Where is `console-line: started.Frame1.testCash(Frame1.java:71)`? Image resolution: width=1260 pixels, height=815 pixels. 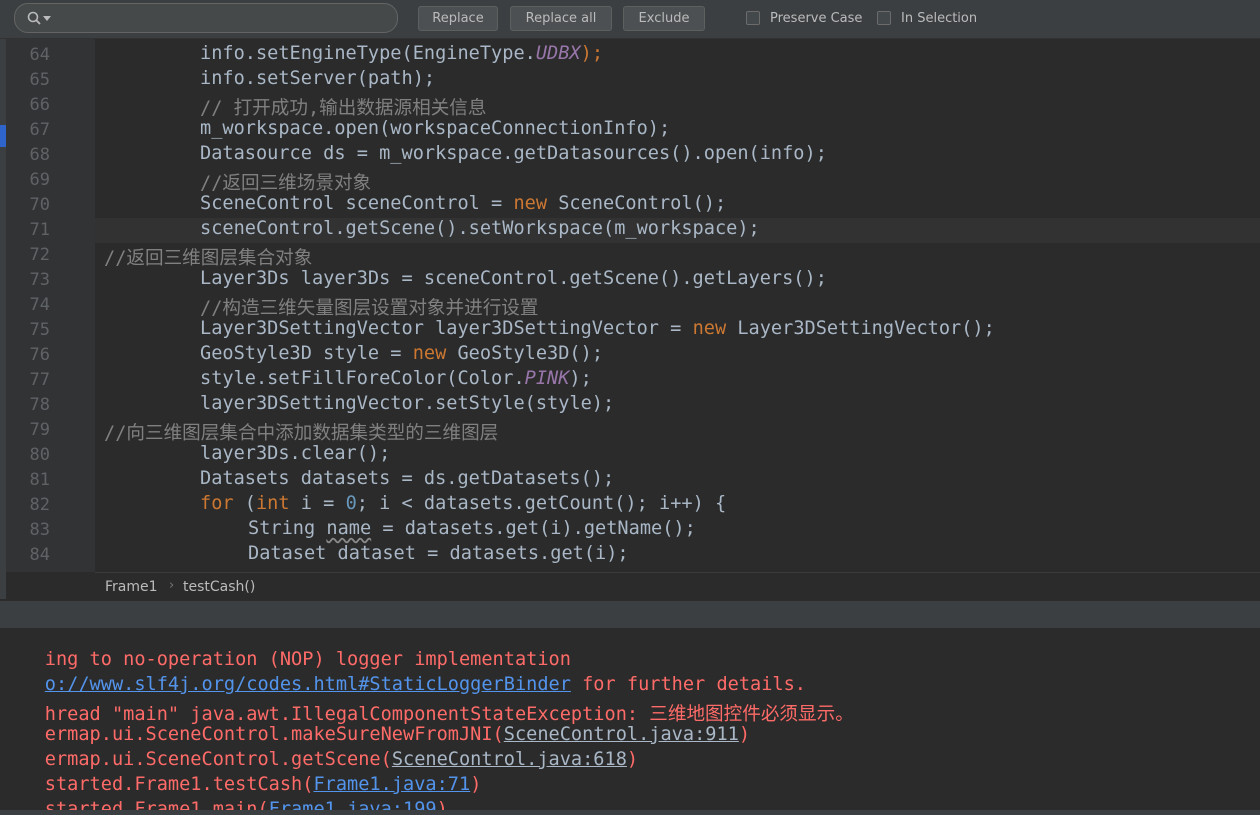
console-line: started.Frame1.testCash(Frame1.java:71) is located at coordinates (241, 774).